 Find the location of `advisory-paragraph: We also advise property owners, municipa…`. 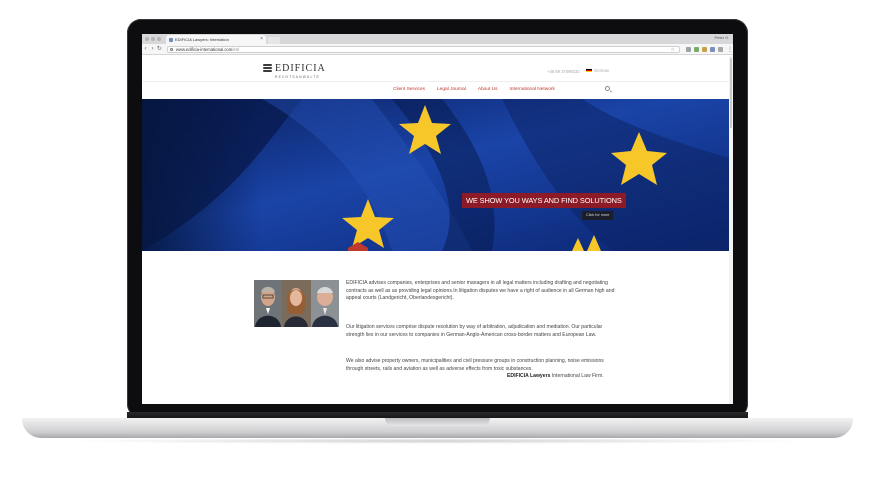

advisory-paragraph: We also advise property owners, municipa… is located at coordinates (475, 365).